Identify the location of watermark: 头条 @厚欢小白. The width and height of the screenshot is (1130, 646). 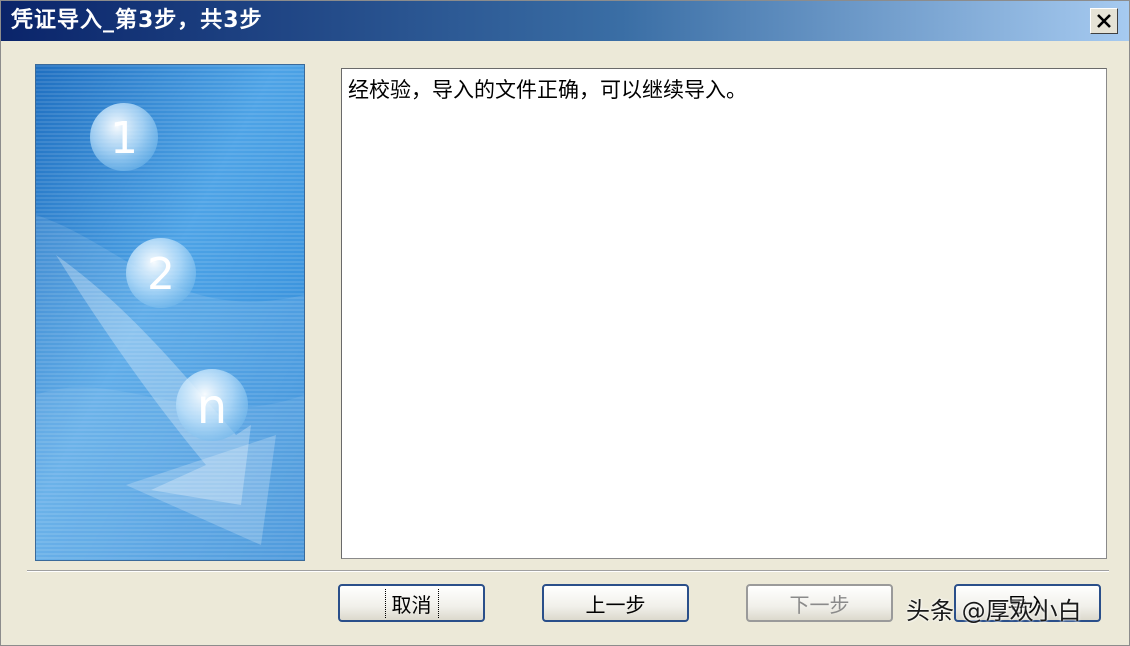
(994, 611).